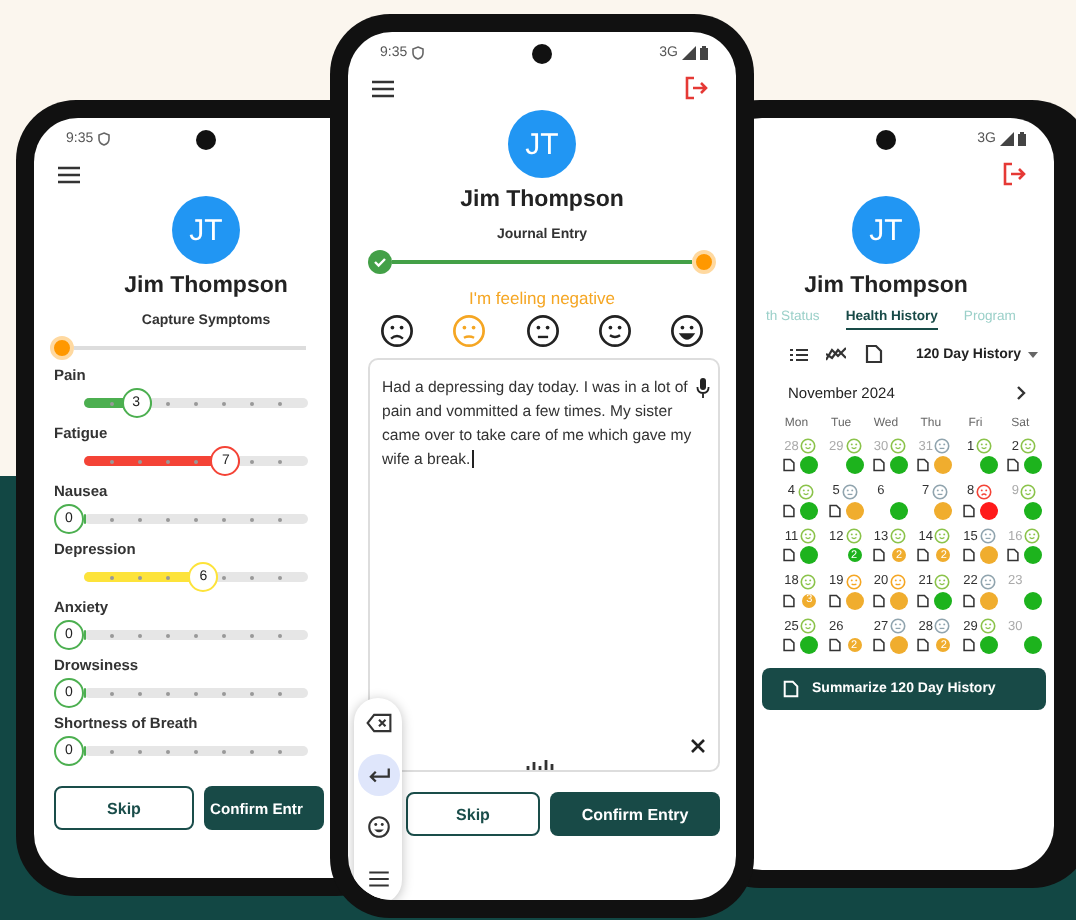  What do you see at coordinates (378, 826) in the screenshot?
I see `smiley-icon` at bounding box center [378, 826].